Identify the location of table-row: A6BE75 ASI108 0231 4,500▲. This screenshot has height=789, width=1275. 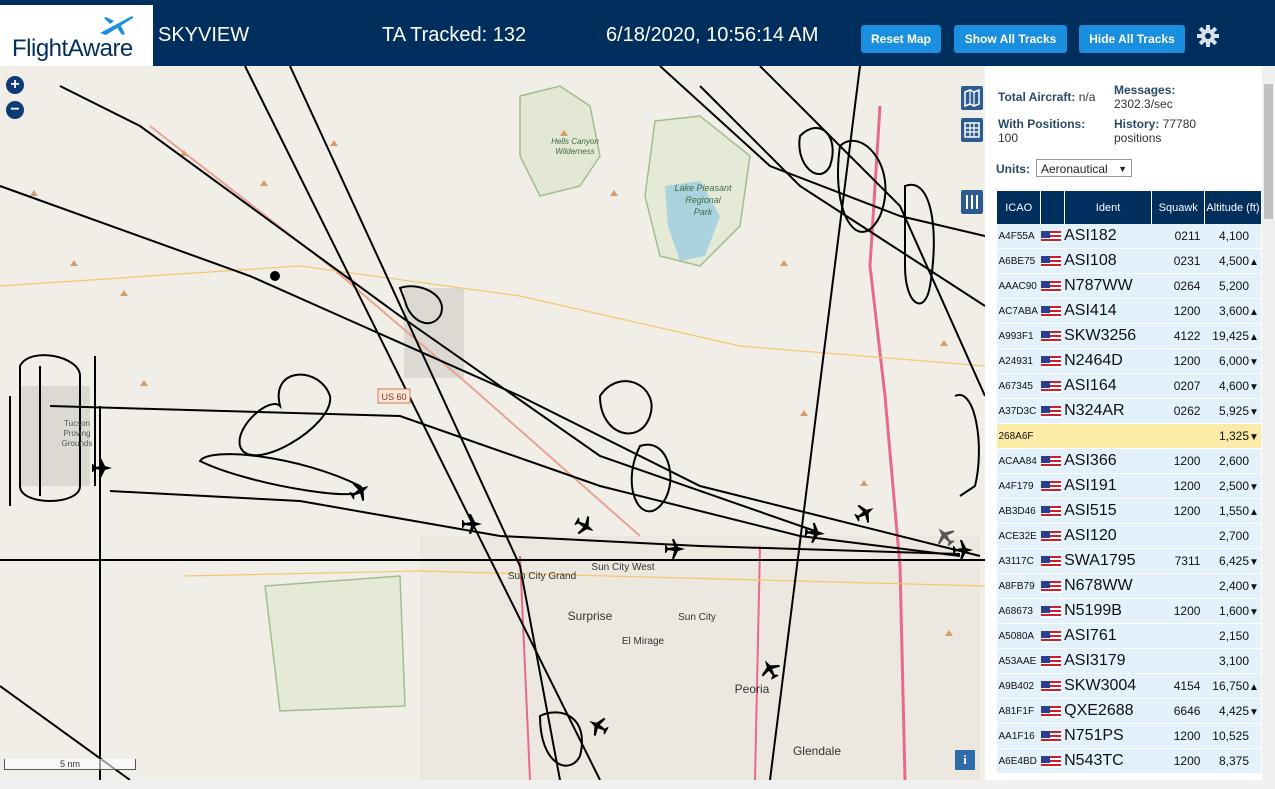
(1128, 261).